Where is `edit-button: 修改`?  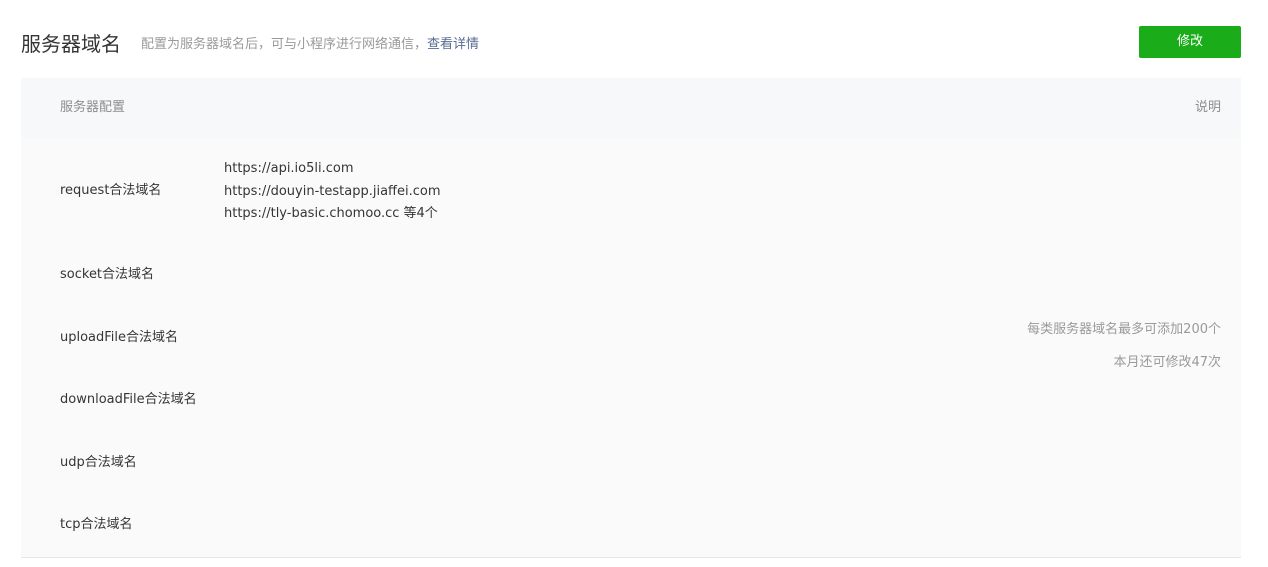
edit-button: 修改 is located at coordinates (1190, 42).